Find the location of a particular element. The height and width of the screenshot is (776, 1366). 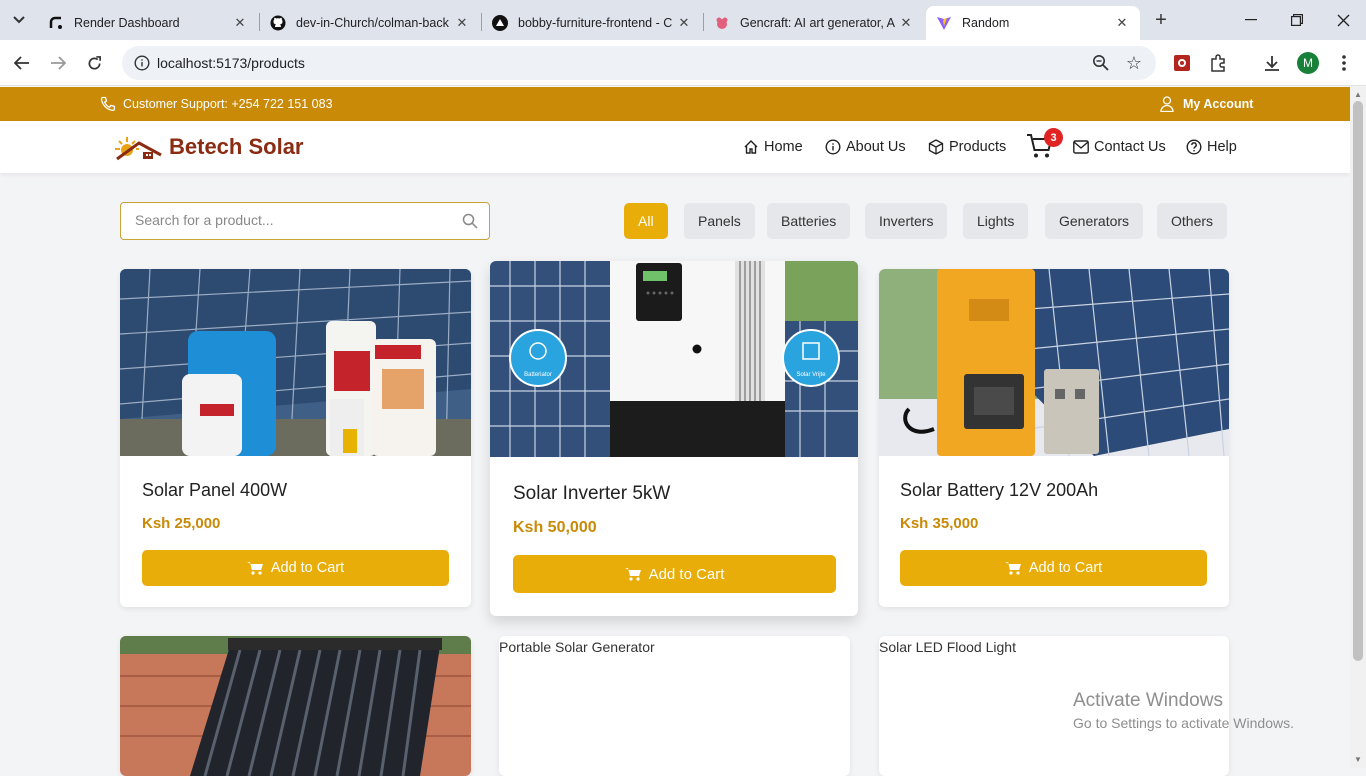

arrow-right-icon is located at coordinates (58, 63).